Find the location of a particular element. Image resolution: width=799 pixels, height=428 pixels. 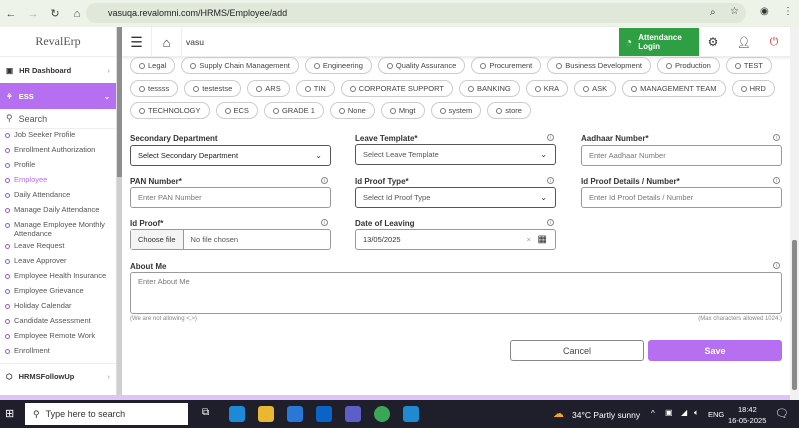

sidebar-item-enrollment: Enrollment is located at coordinates (58, 352).